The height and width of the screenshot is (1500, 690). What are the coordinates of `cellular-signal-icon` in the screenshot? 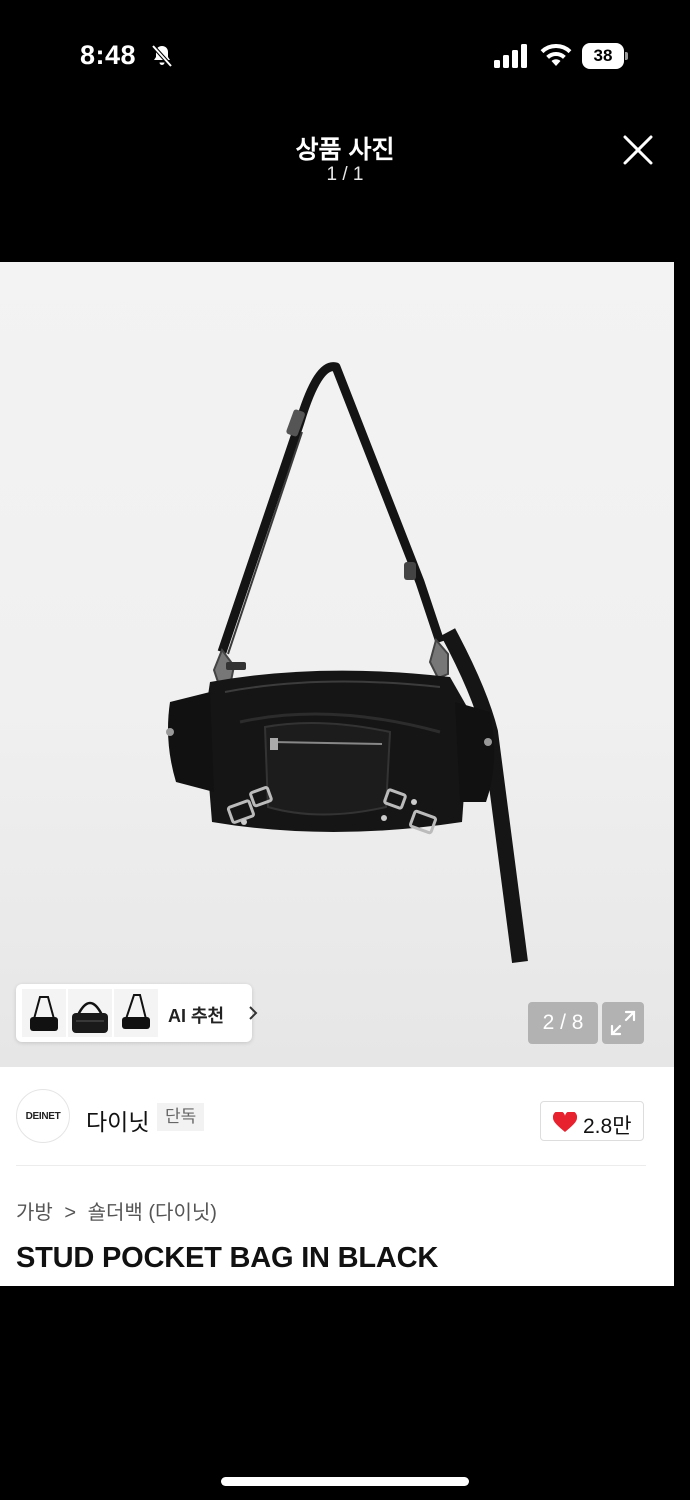 It's located at (510, 56).